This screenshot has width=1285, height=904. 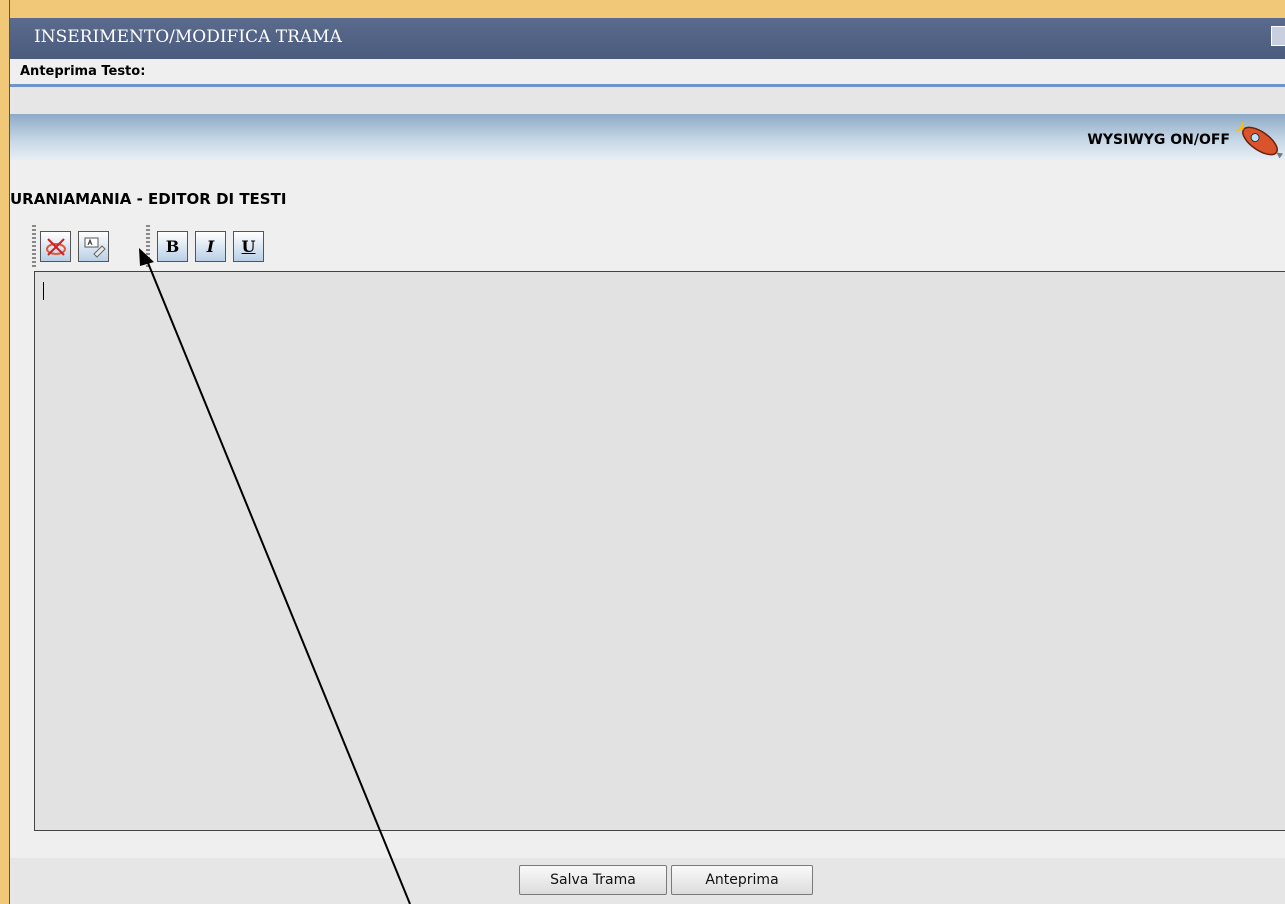 I want to click on rocket-icon, so click(x=1259, y=141).